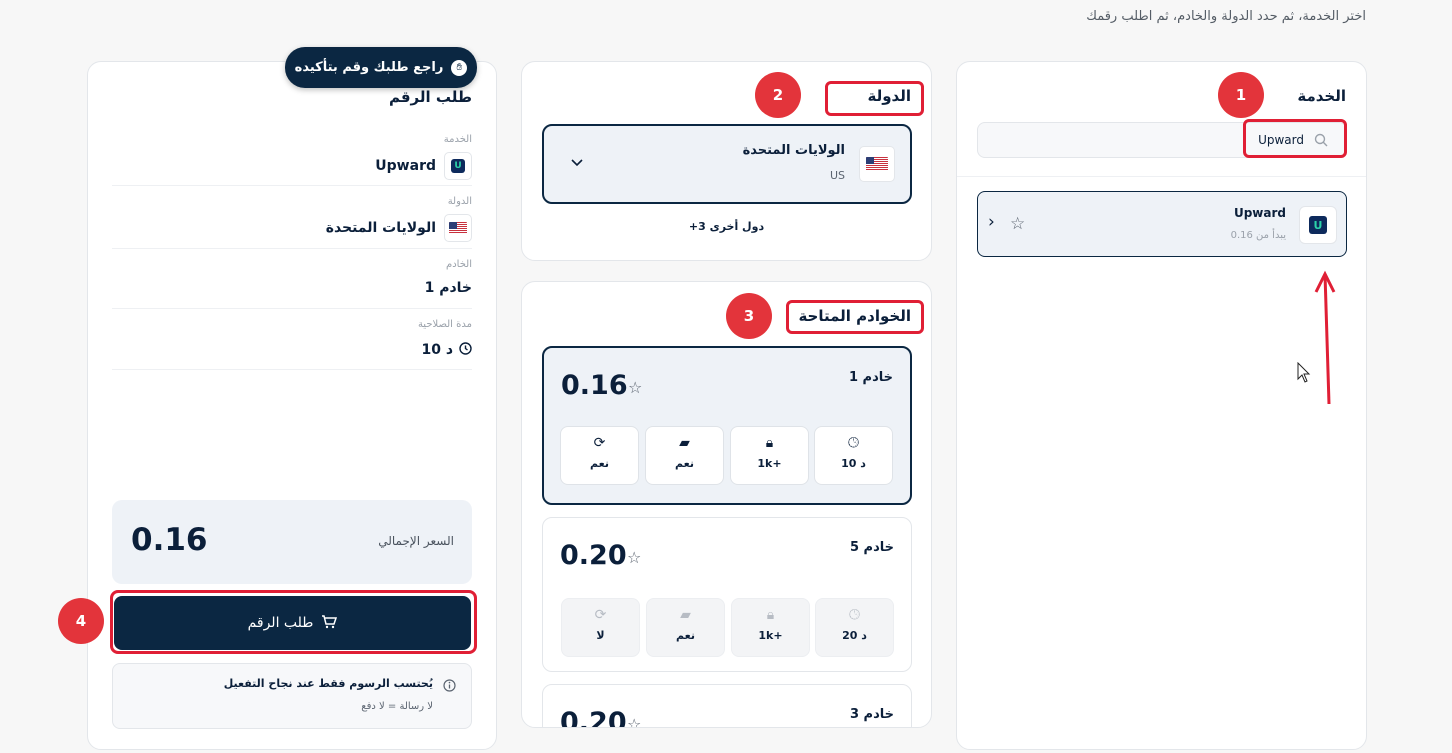 This screenshot has height=753, width=1452. Describe the element at coordinates (1161, 176) in the screenshot. I see `service-panel-divider` at that location.